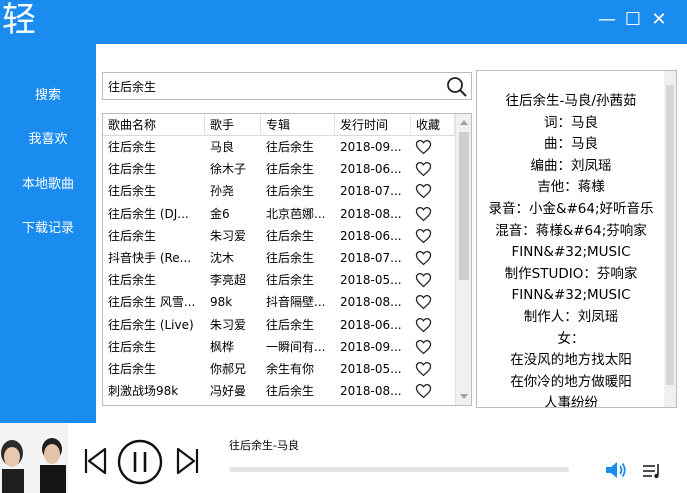 The image size is (687, 493). I want to click on sidebar: 搜索 我喜欢 本地歌曲 下载记录, so click(48, 233).